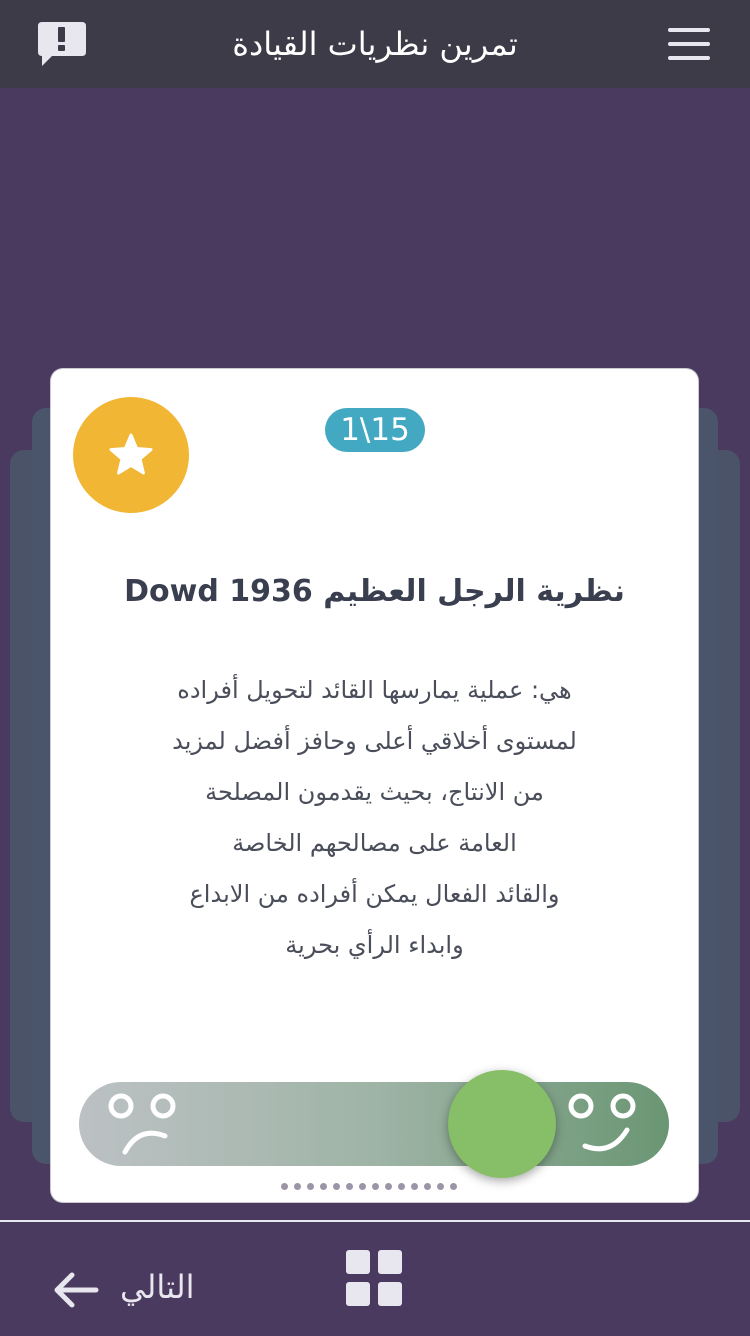  I want to click on next-button: التالي, so click(137, 1292).